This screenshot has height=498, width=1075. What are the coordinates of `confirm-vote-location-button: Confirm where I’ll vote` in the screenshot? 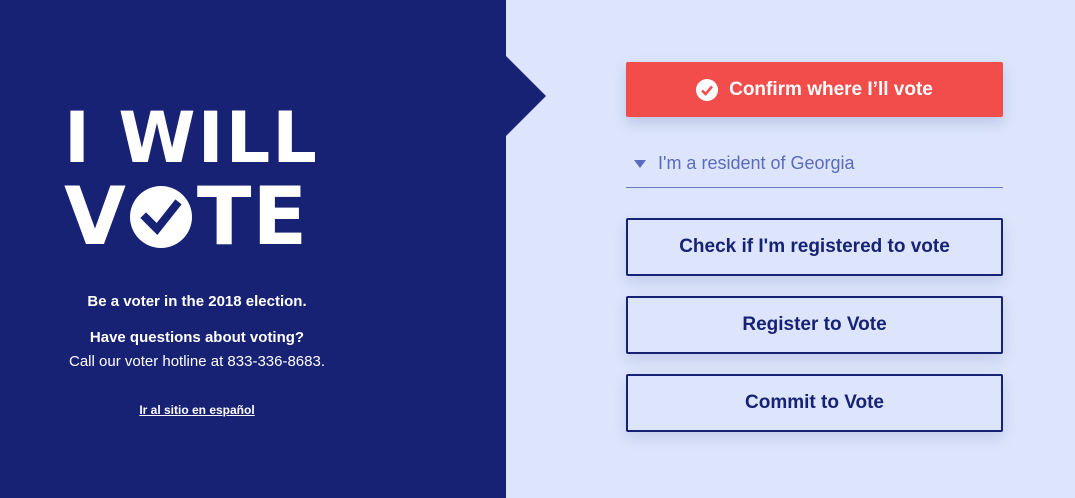 It's located at (814, 89).